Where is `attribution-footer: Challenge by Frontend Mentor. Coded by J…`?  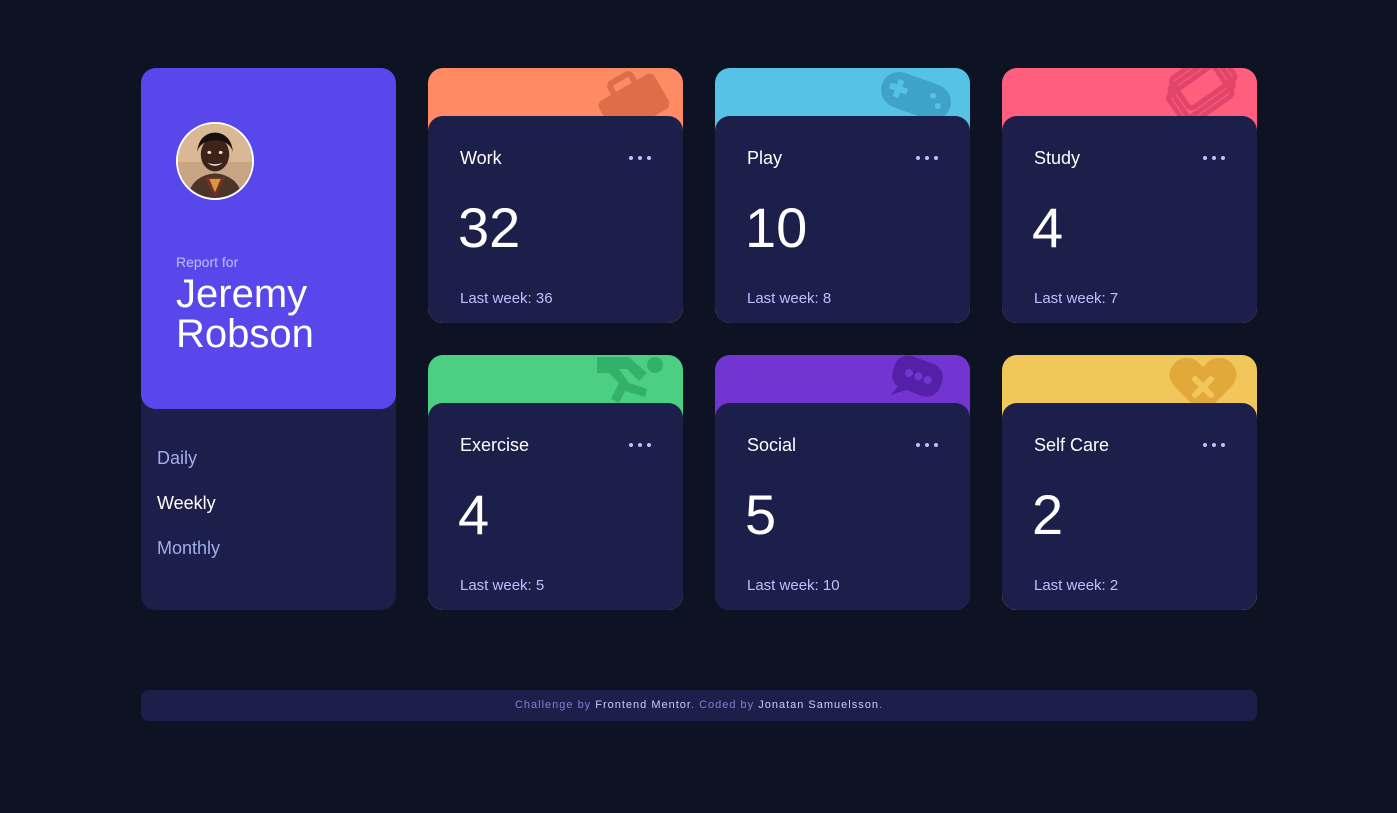 attribution-footer: Challenge by Frontend Mentor. Coded by J… is located at coordinates (699, 705).